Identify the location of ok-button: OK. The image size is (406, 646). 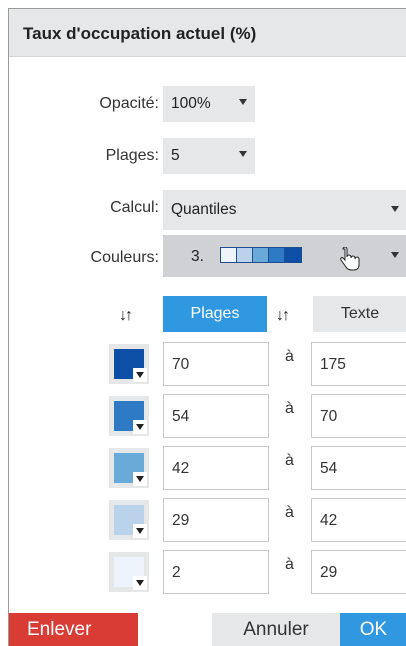
(373, 629).